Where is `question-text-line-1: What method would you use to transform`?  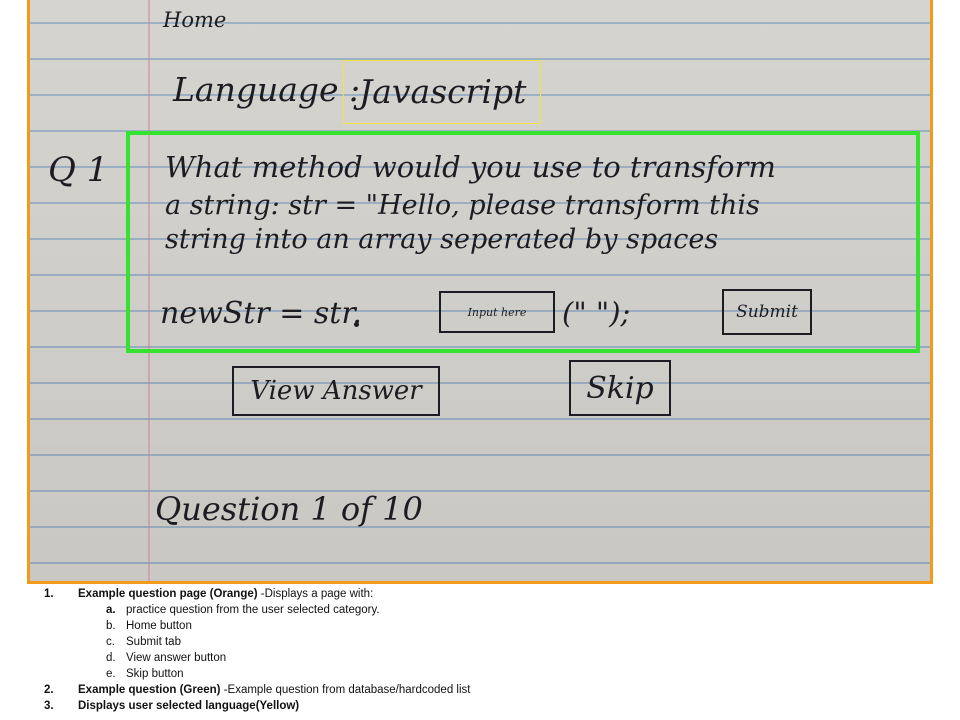 question-text-line-1: What method would you use to transform is located at coordinates (470, 167).